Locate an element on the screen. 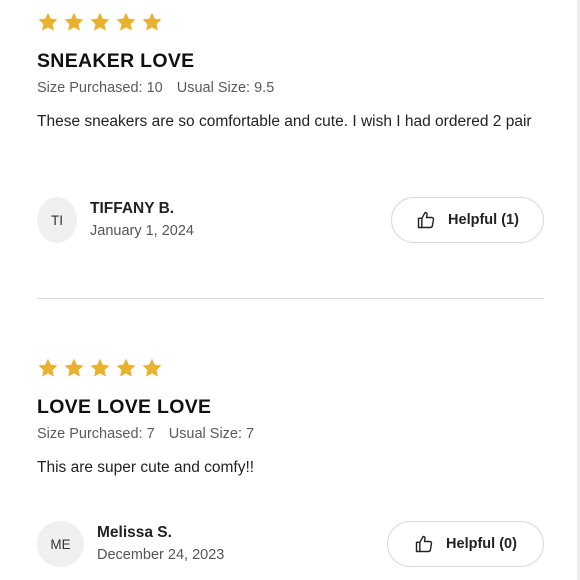 This screenshot has height=580, width=580. review-date: January 1, 2024 is located at coordinates (142, 231).